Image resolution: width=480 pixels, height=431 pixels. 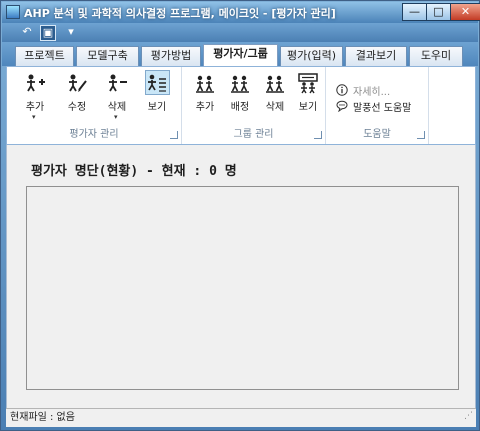 What do you see at coordinates (241, 417) in the screenshot?
I see `status-bar: 현재파일 : 없음 ⋰` at bounding box center [241, 417].